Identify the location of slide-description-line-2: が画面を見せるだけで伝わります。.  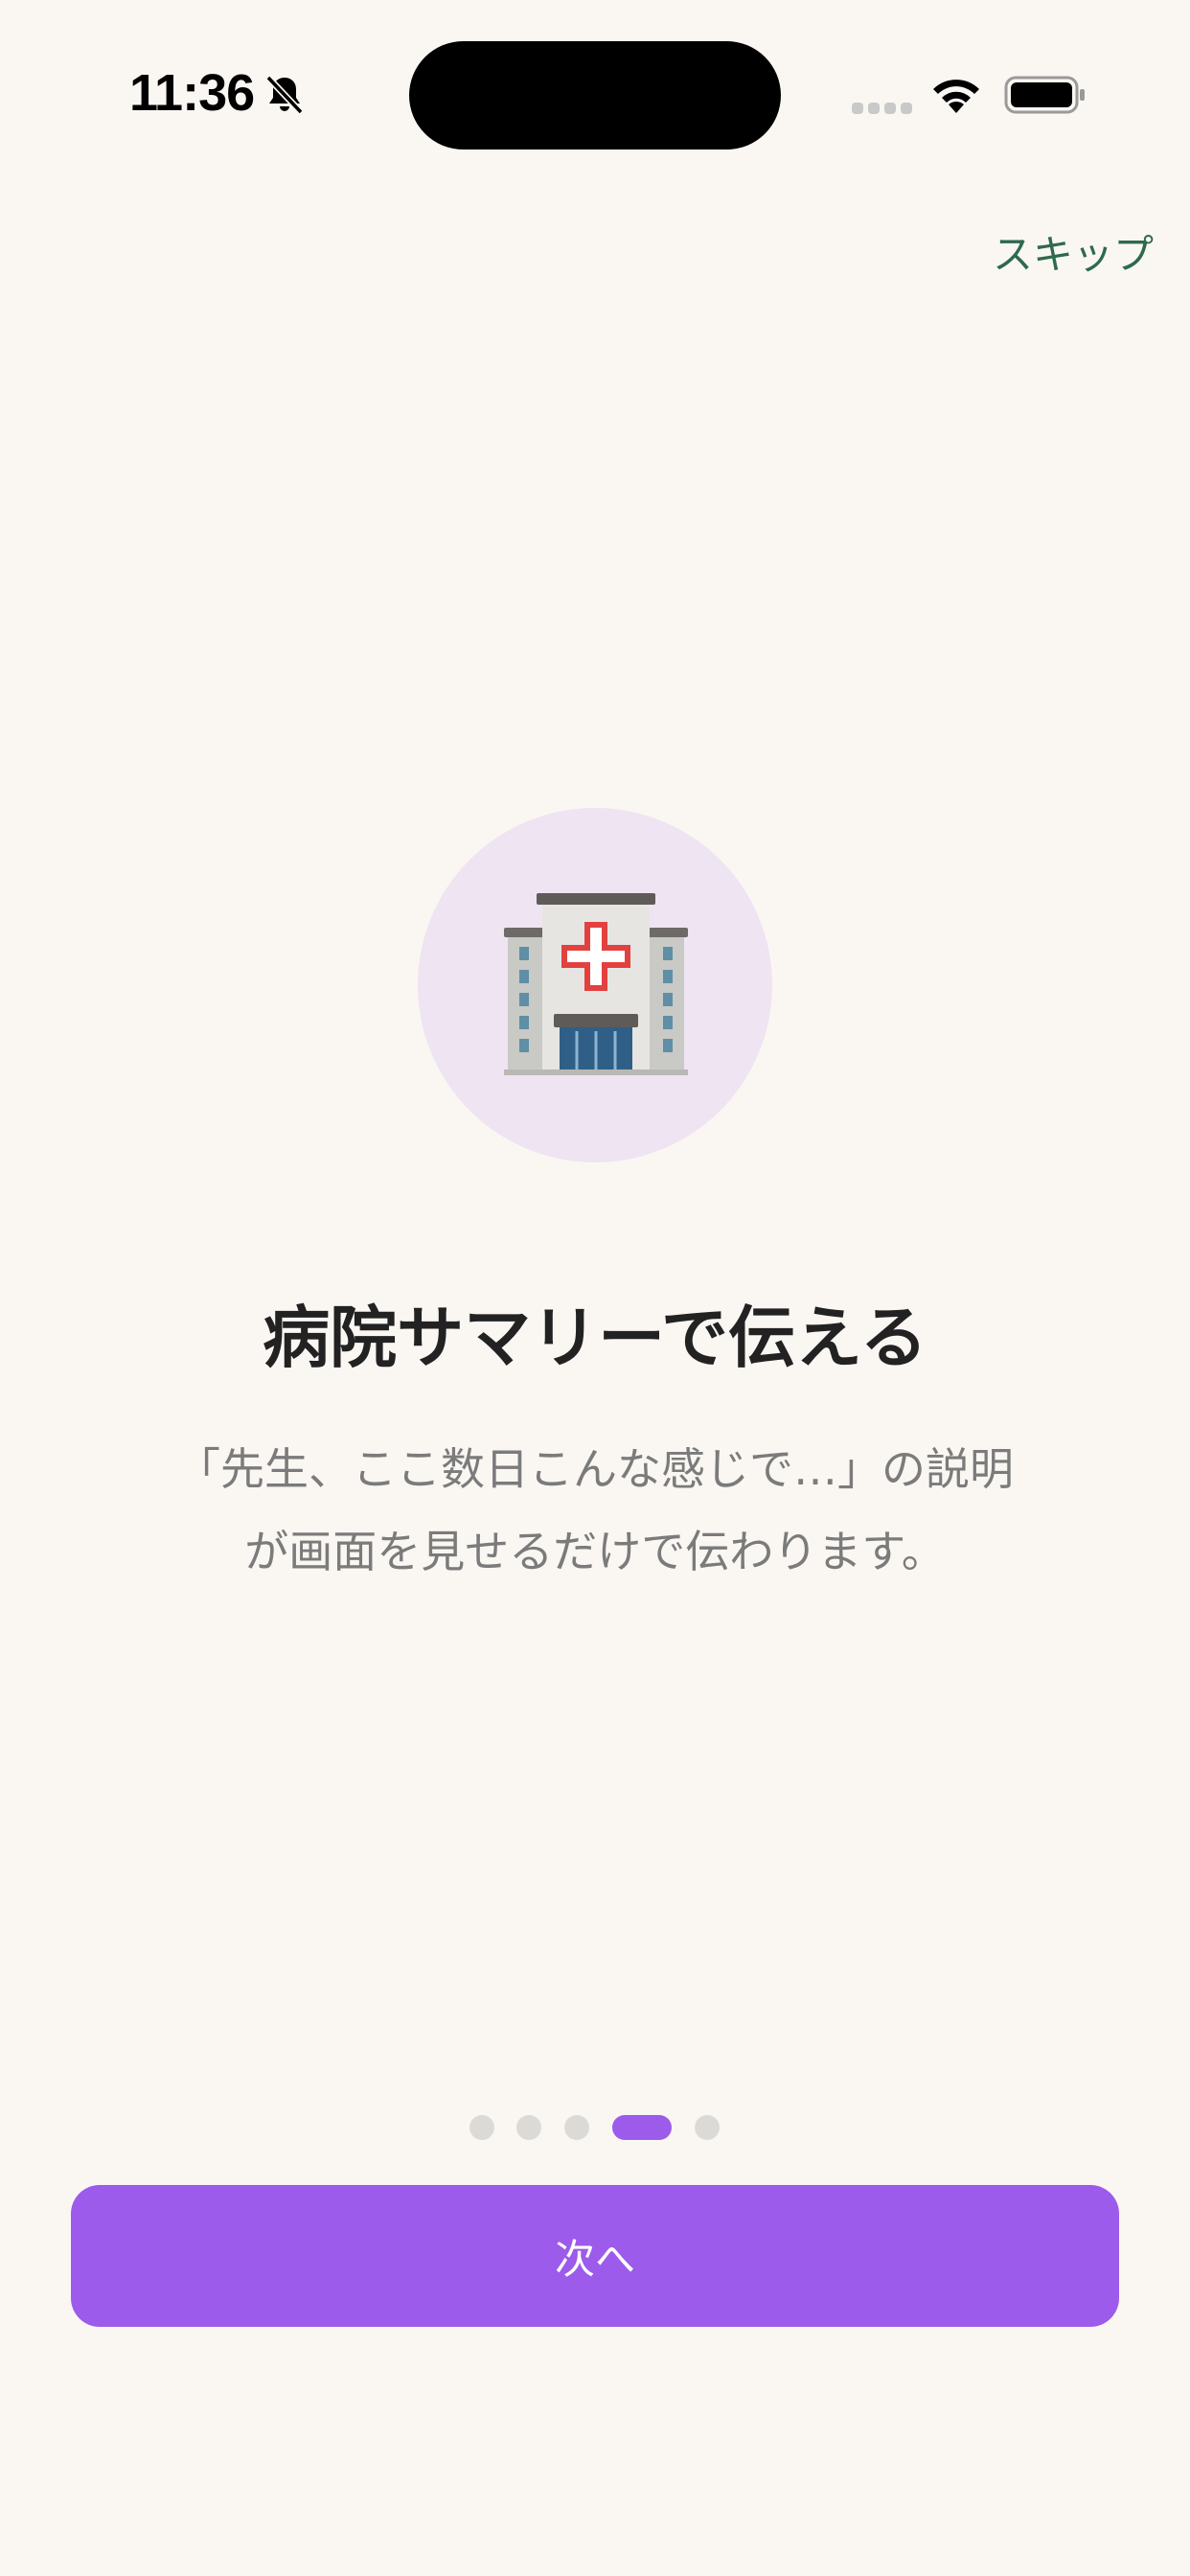
(595, 1552).